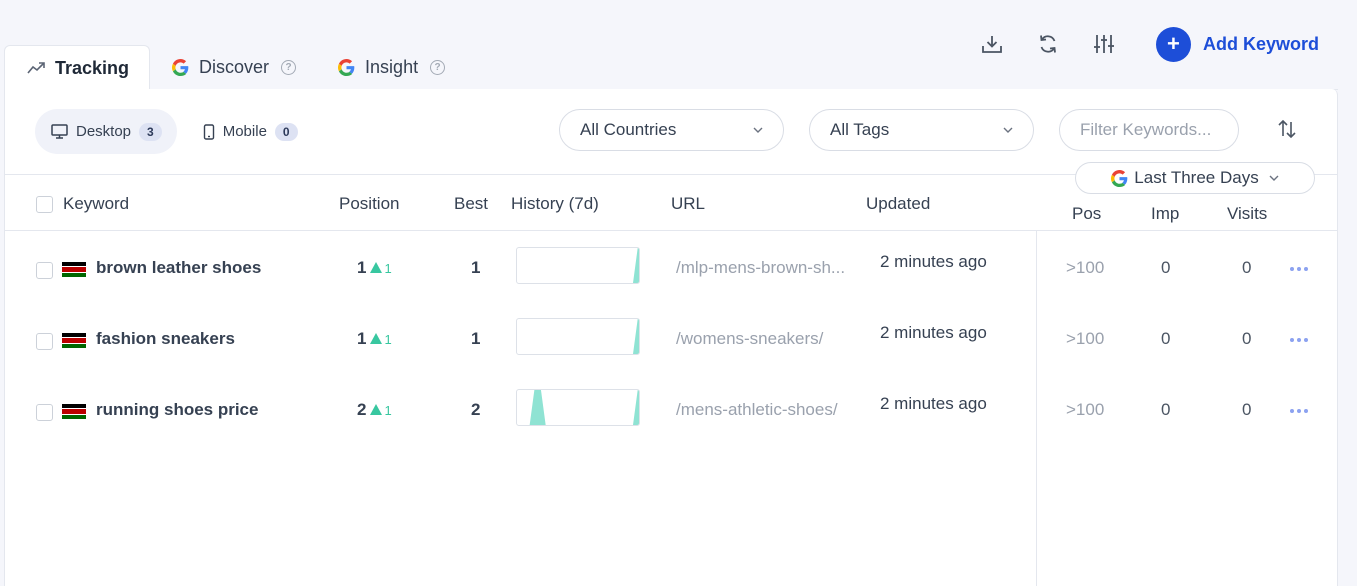 The height and width of the screenshot is (586, 1357). I want to click on keyword-text: fashion sneakers, so click(165, 339).